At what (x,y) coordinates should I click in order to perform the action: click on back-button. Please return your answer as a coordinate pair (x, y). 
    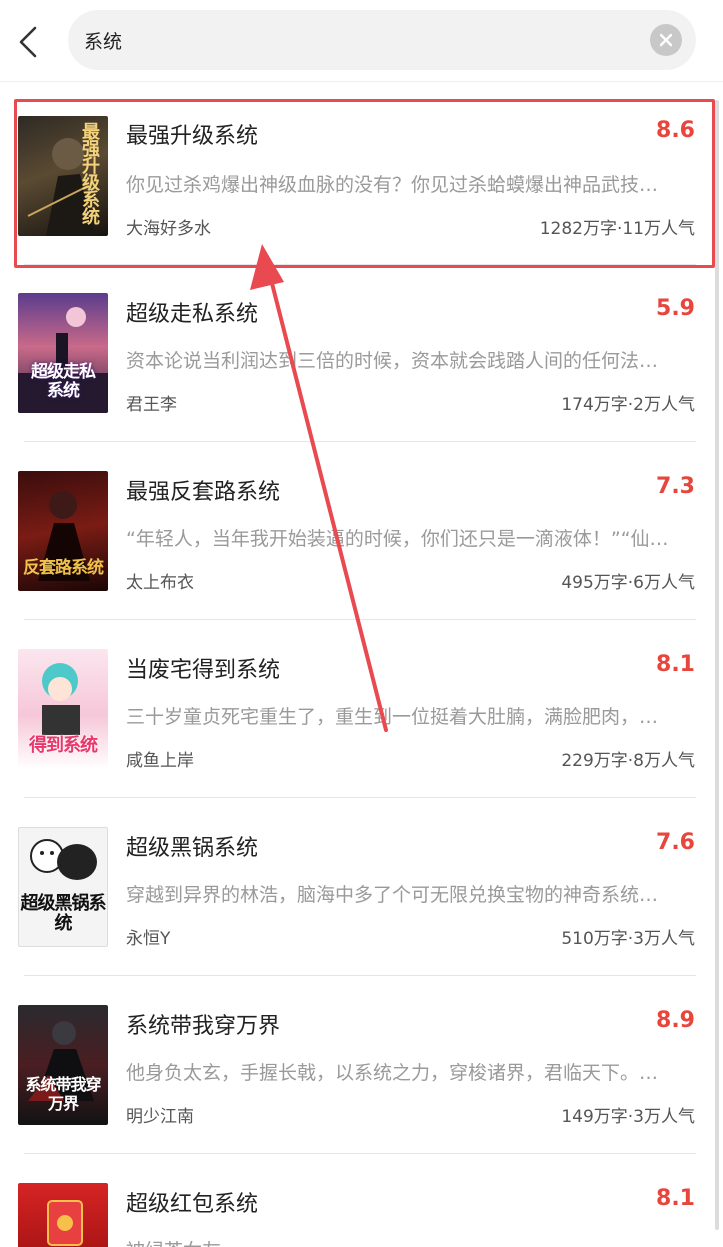
    Looking at the image, I should click on (28, 42).